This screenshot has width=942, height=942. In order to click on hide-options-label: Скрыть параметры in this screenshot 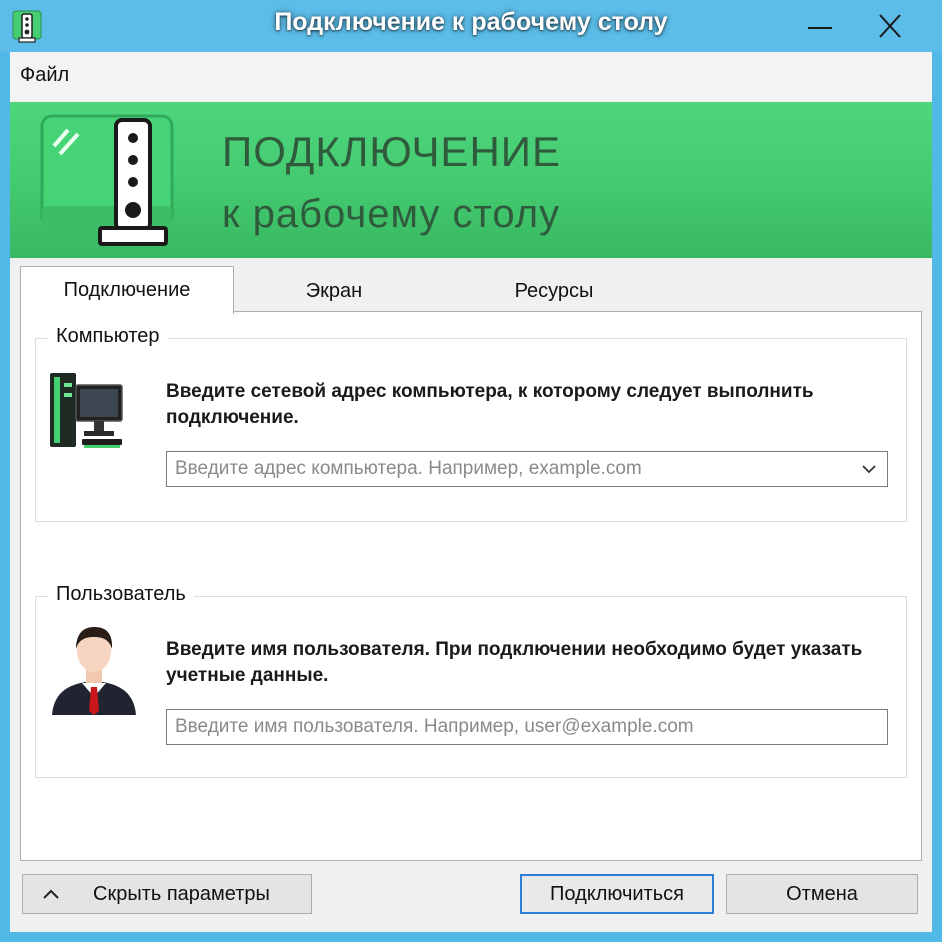, I will do `click(181, 893)`.